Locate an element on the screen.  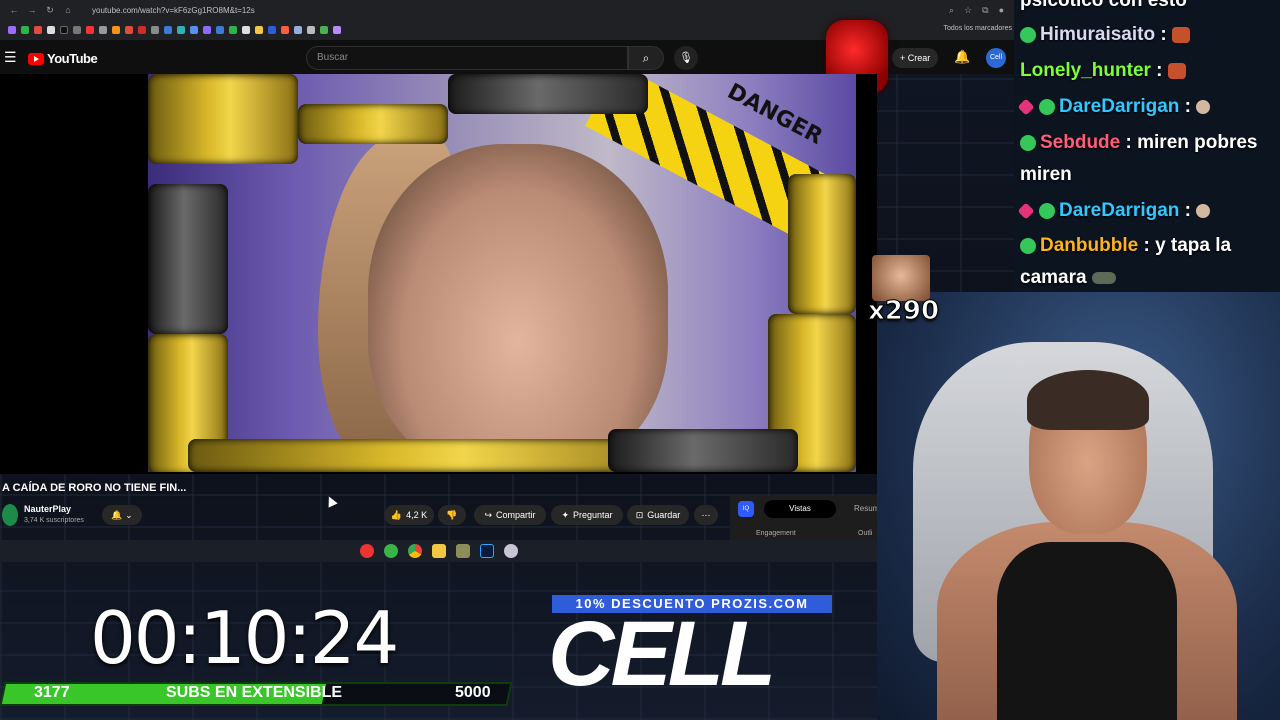
chat-message: DareDarrigan : is located at coordinates (1114, 107).